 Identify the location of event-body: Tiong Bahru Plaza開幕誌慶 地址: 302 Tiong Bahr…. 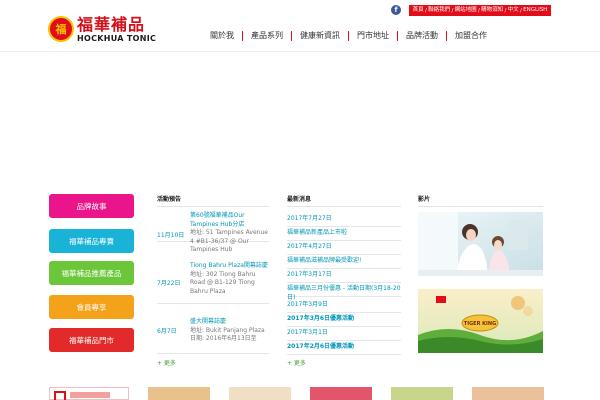
(230, 279).